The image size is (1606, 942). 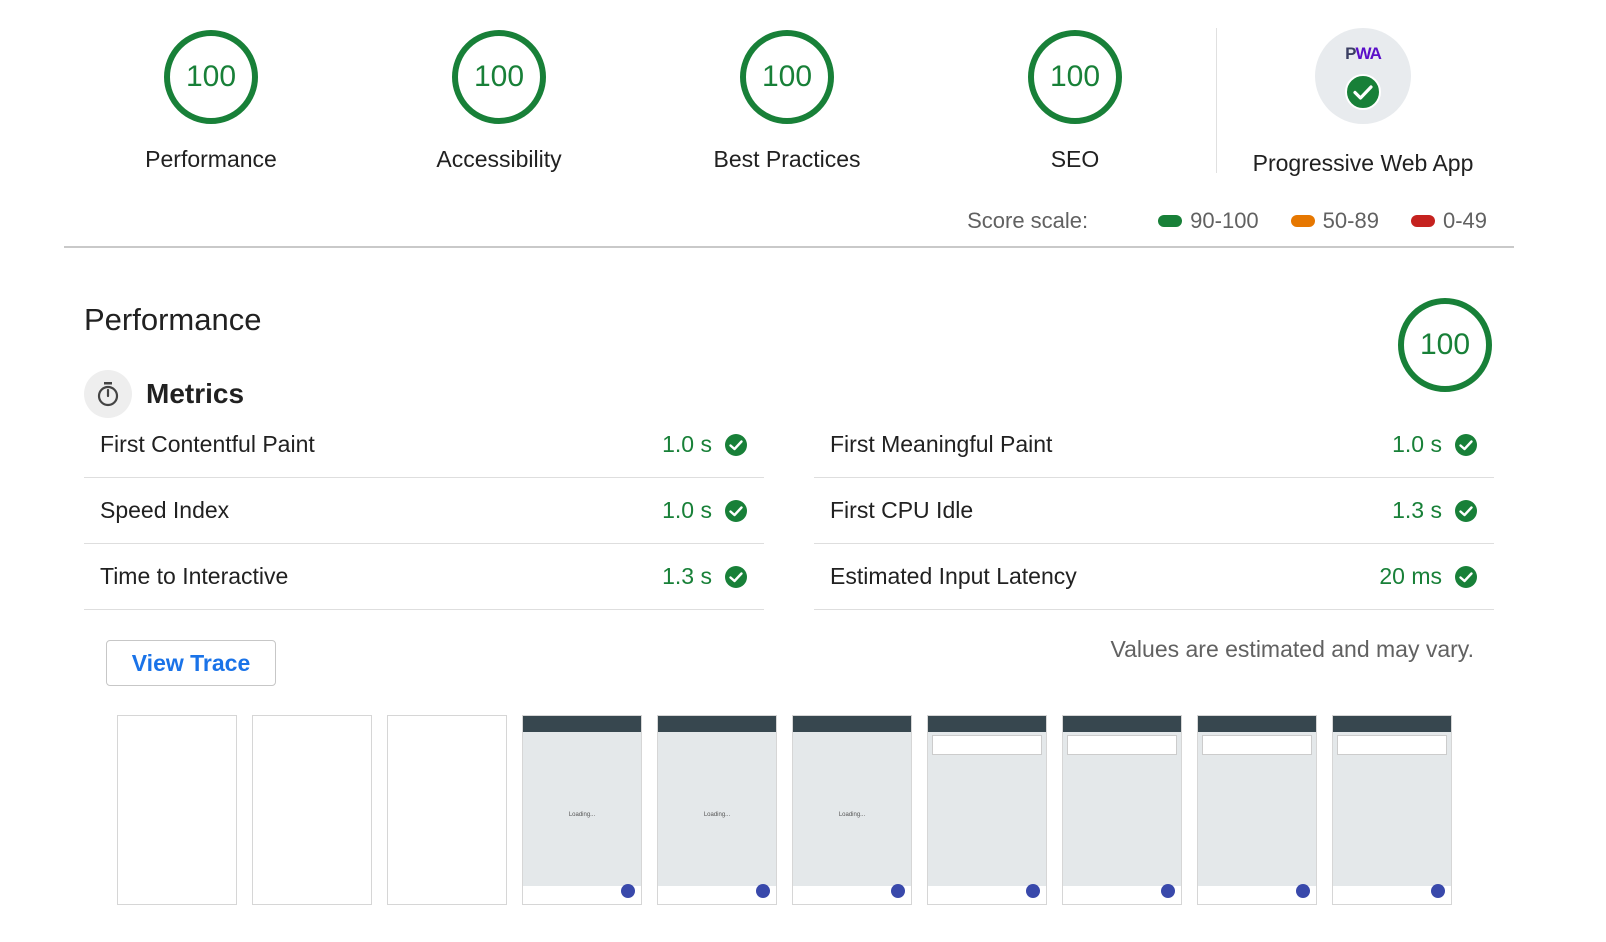 I want to click on gauge-label: Best Practices, so click(x=787, y=159).